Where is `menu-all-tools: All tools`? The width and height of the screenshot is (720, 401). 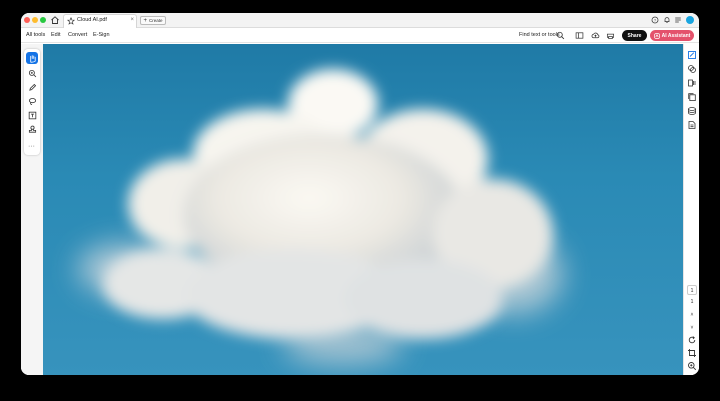
menu-all-tools: All tools is located at coordinates (35, 35).